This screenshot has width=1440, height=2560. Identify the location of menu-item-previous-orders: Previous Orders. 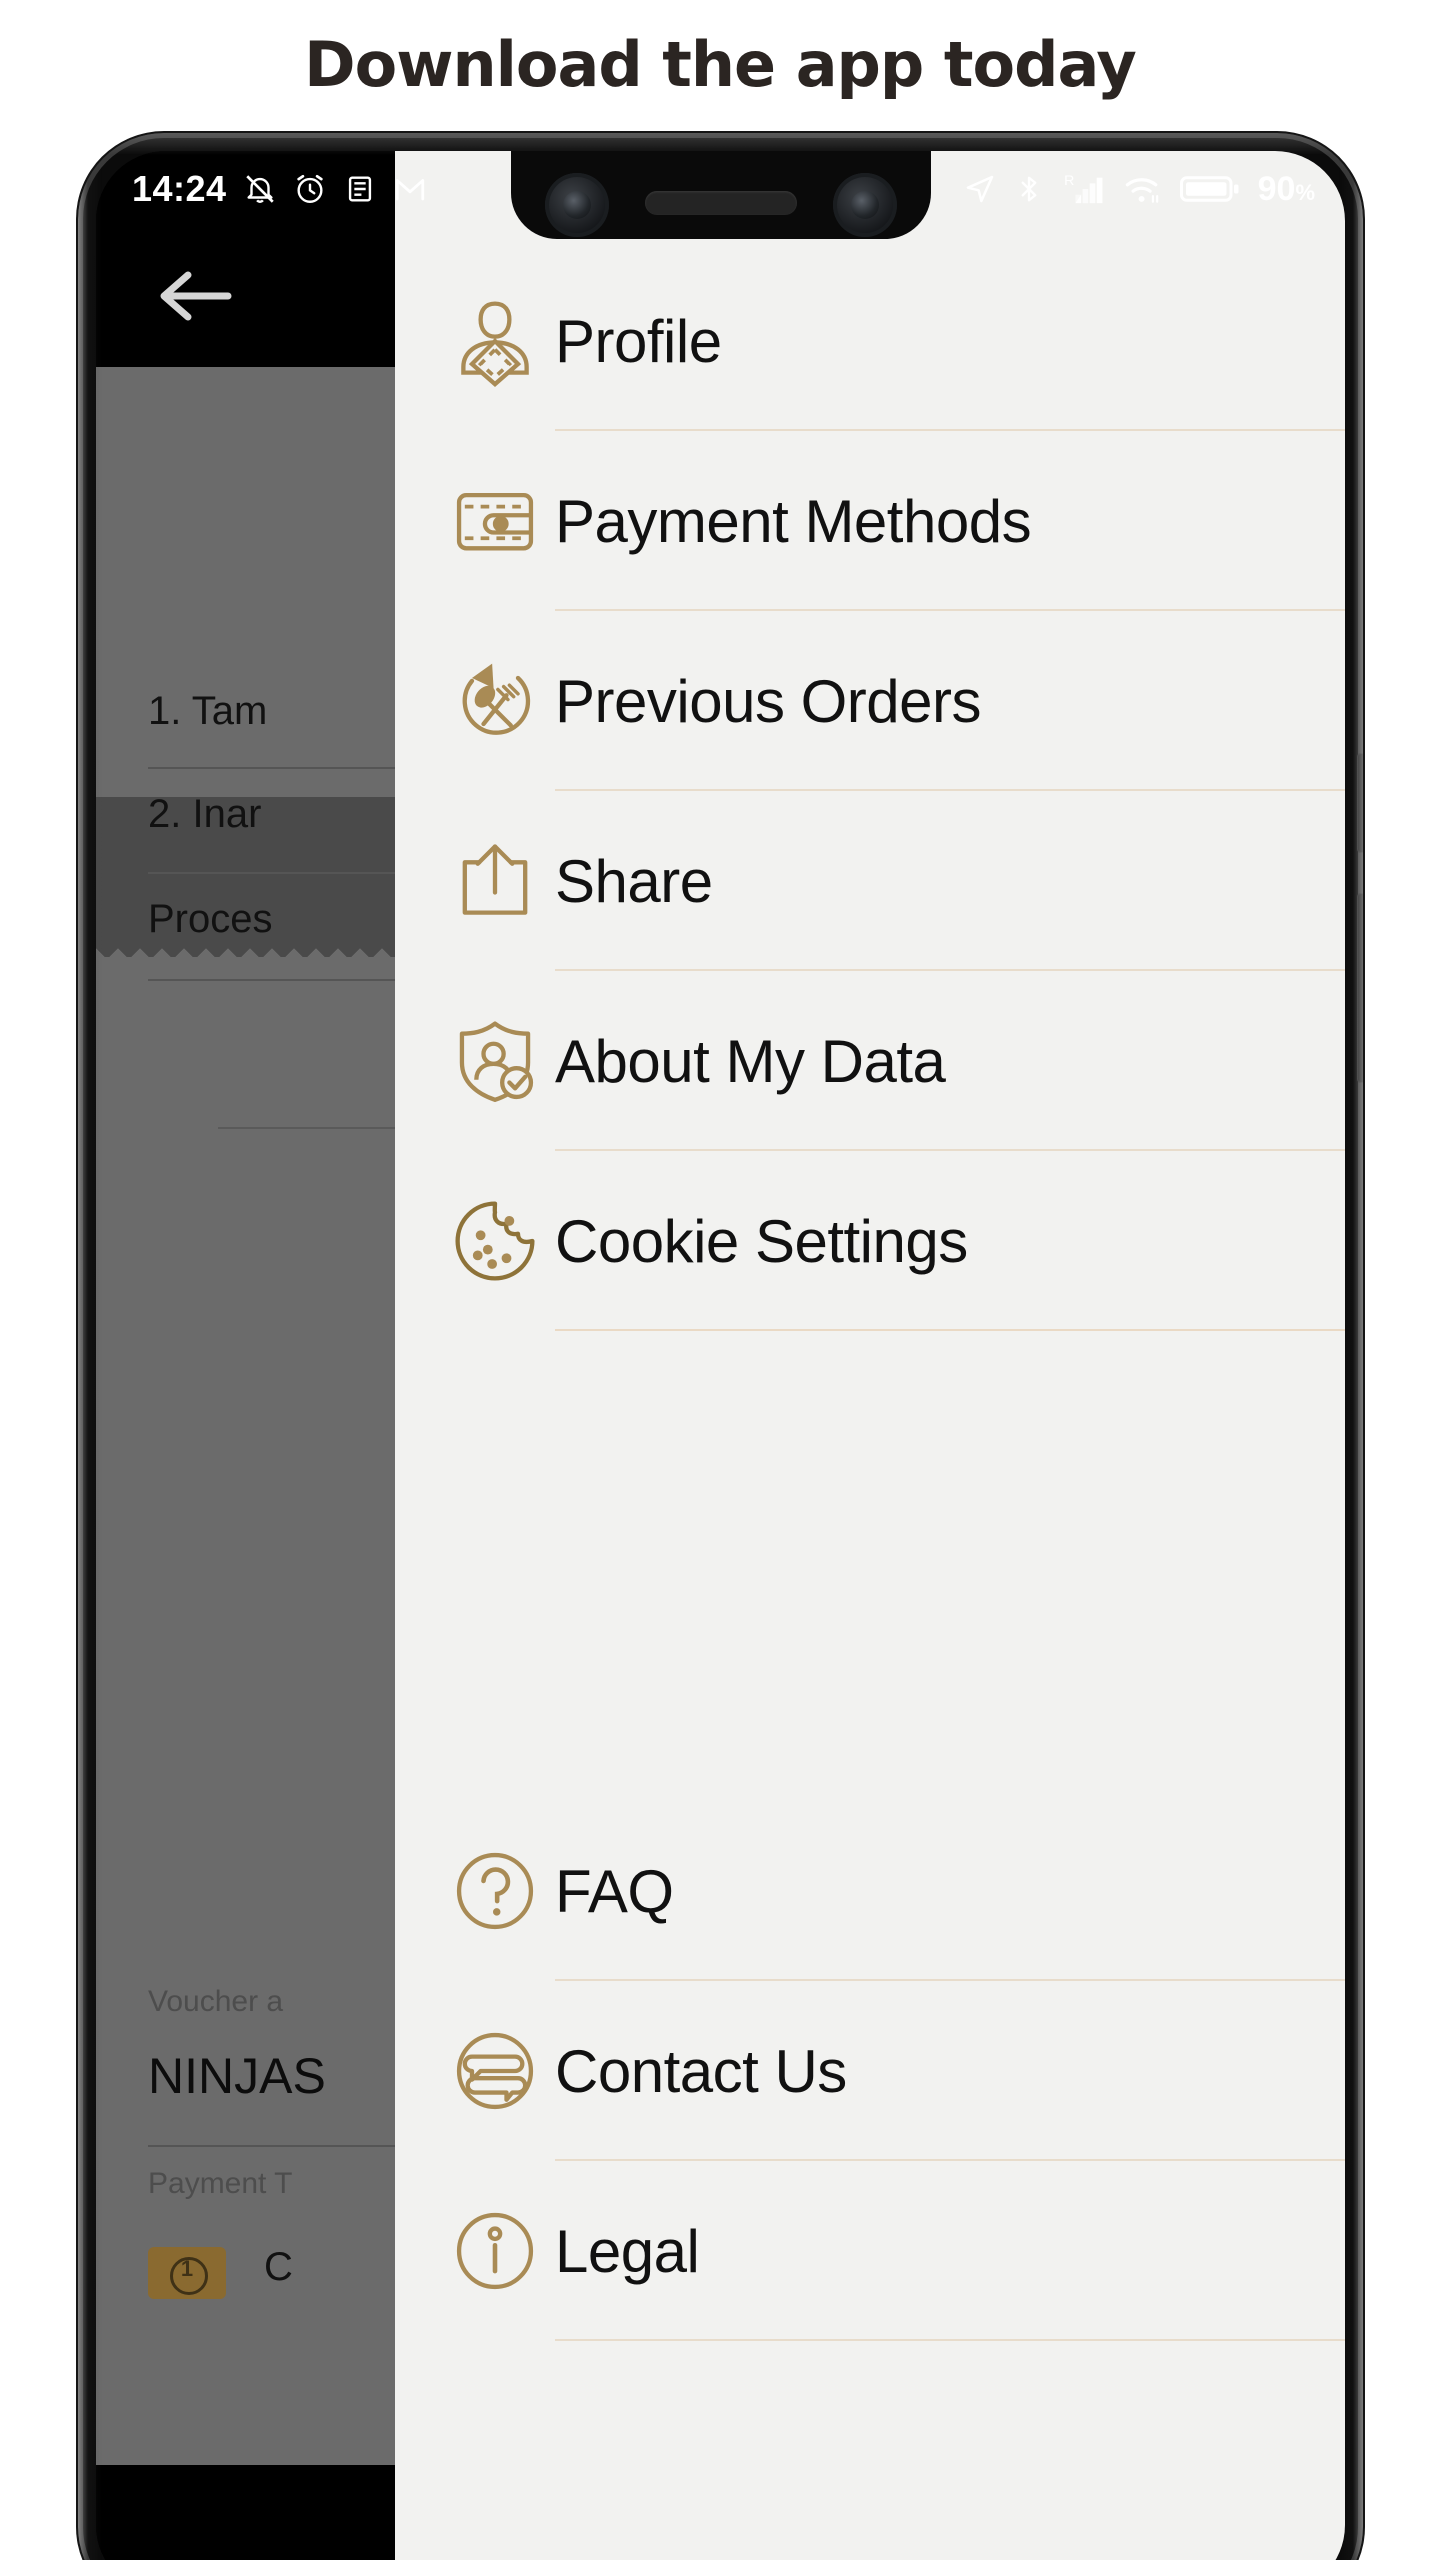
(870, 701).